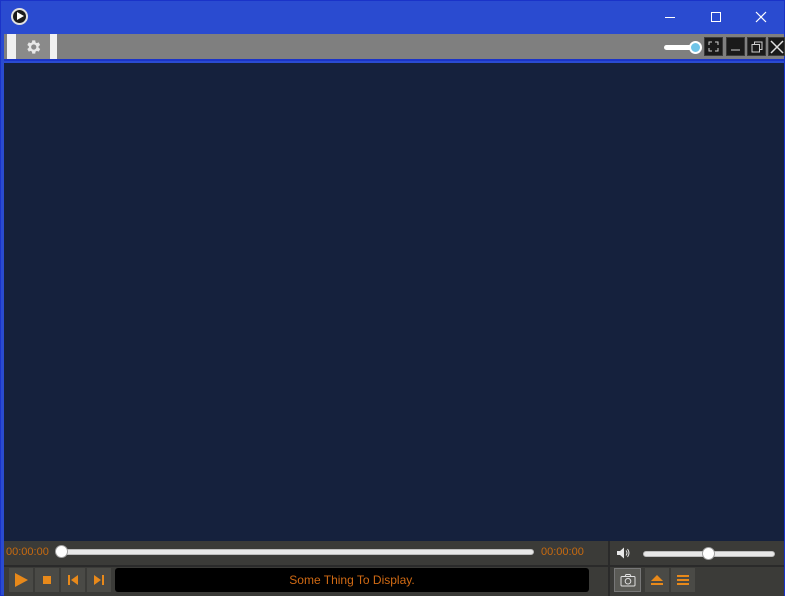 This screenshot has width=785, height=596. I want to click on menu-icon, so click(683, 580).